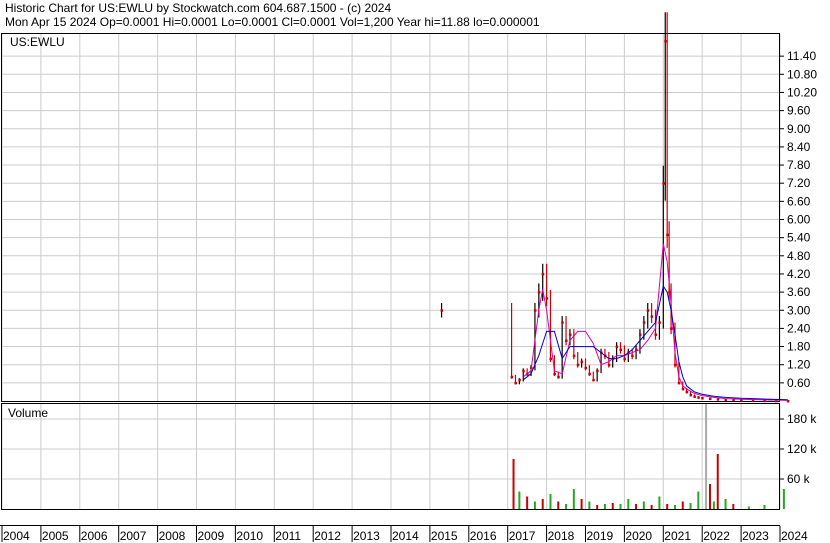  I want to click on price-tick-label: 1.20, so click(799, 365).